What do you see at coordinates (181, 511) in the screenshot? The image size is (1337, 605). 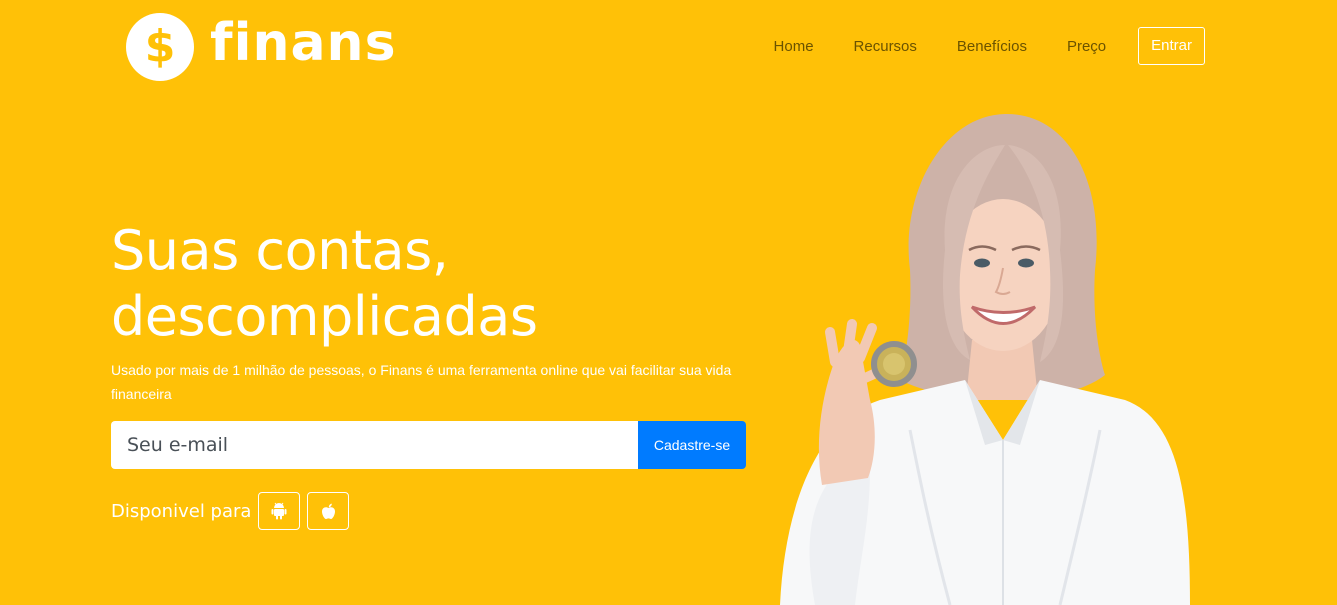 I see `available-label: Disponivel para` at bounding box center [181, 511].